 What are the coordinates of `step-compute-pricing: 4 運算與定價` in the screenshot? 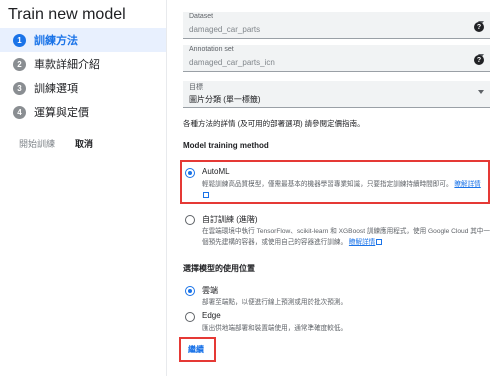 It's located at (83, 112).